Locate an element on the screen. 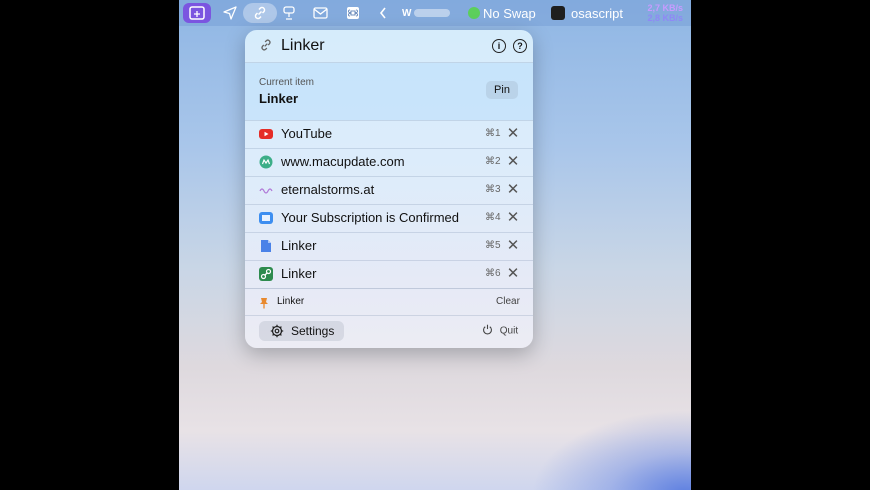 The height and width of the screenshot is (490, 870). macupdate-icon is located at coordinates (266, 162).